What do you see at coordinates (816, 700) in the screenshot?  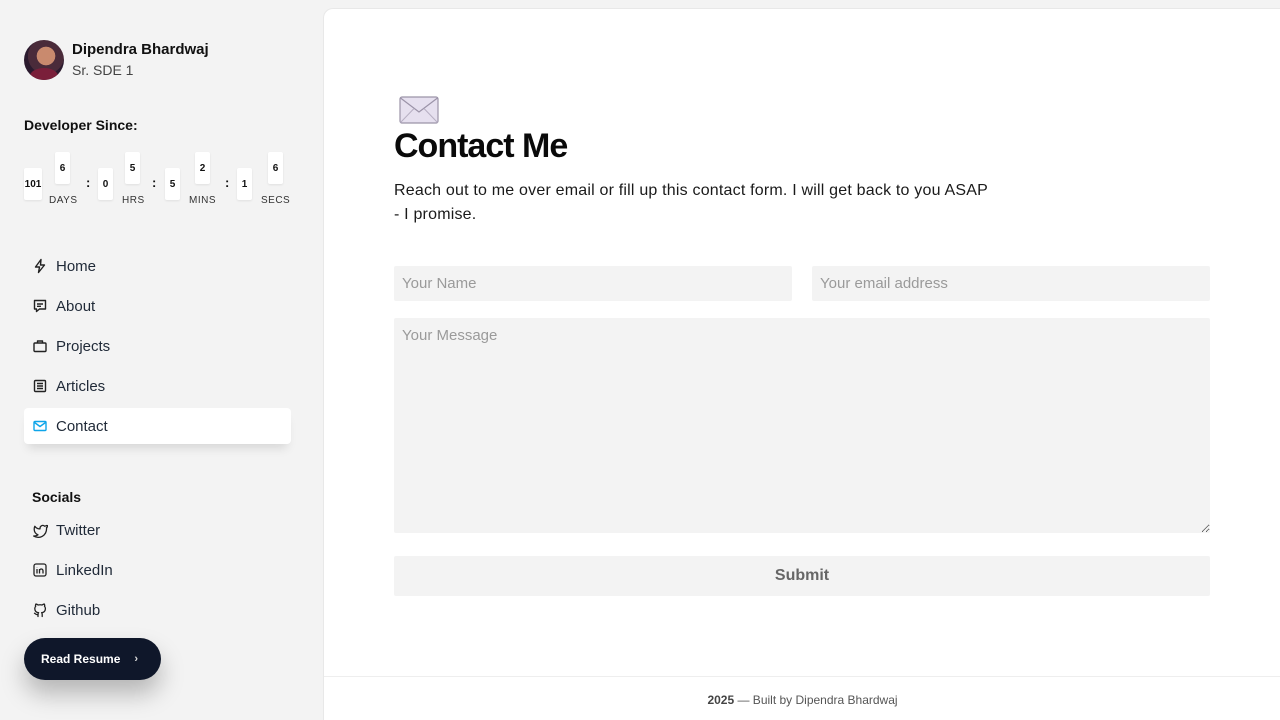 I see `footer-text: — Built by Dipendra Bhardwaj` at bounding box center [816, 700].